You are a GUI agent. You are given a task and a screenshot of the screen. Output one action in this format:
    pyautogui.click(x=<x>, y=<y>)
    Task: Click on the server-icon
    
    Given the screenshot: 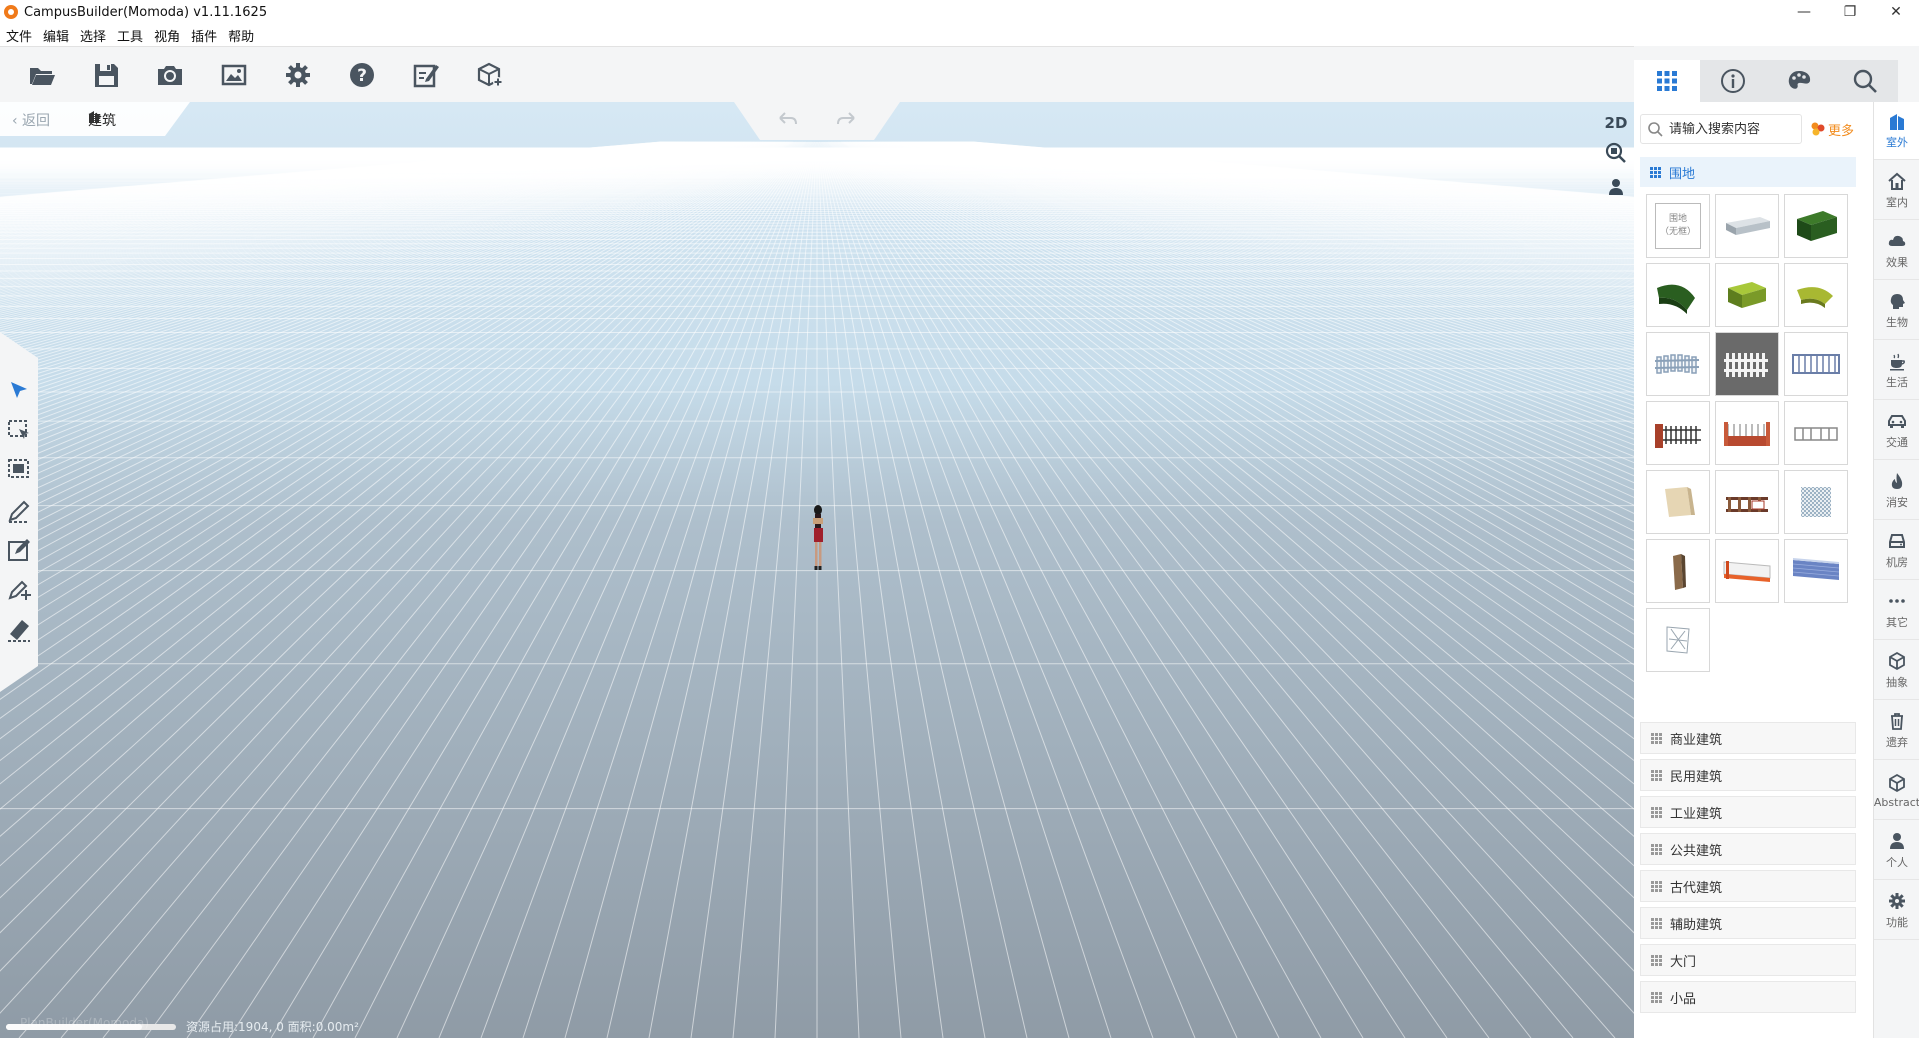 What is the action you would take?
    pyautogui.click(x=1897, y=541)
    